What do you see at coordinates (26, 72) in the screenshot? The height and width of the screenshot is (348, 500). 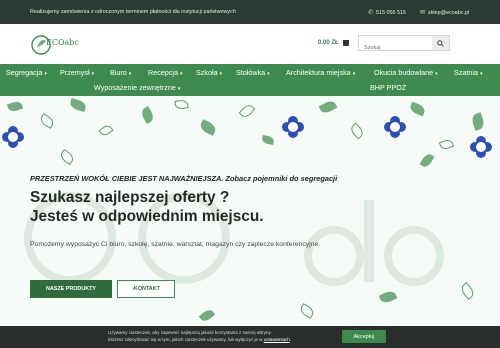 I see `nav-item-segregacja: Segregacja ▾` at bounding box center [26, 72].